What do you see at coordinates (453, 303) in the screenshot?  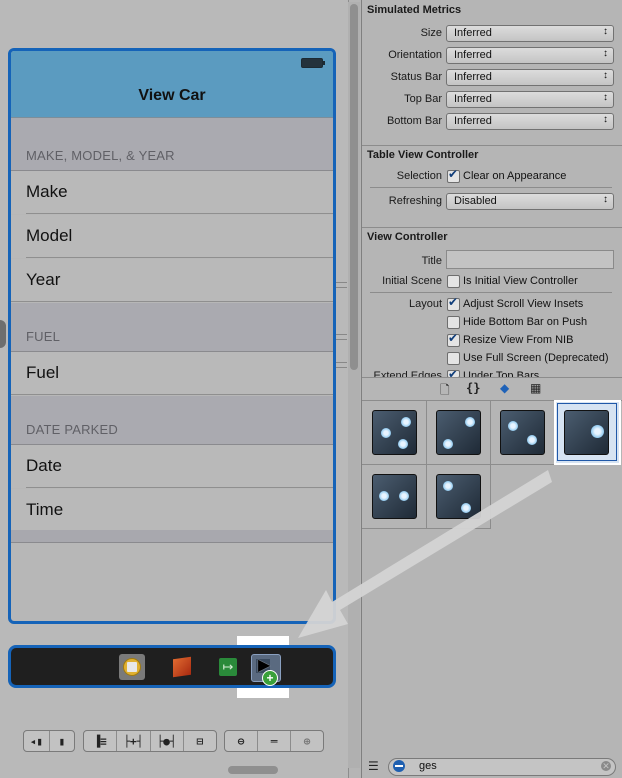 I see `adjust-scroll-view-insets-checkbox` at bounding box center [453, 303].